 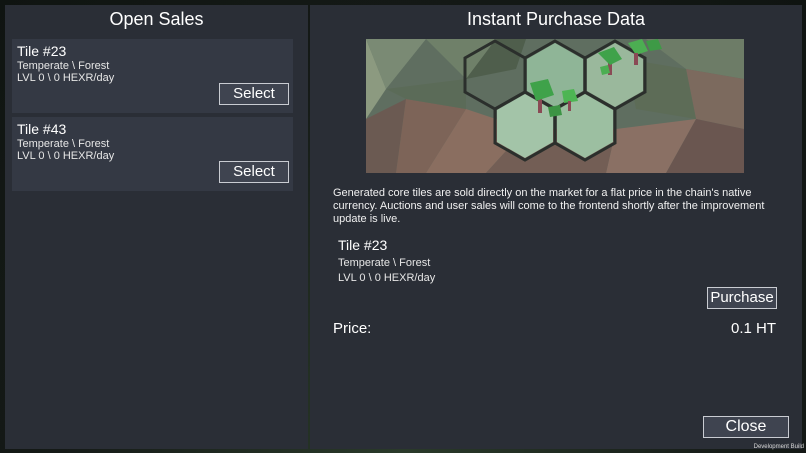 I want to click on close-button: Close, so click(x=746, y=427).